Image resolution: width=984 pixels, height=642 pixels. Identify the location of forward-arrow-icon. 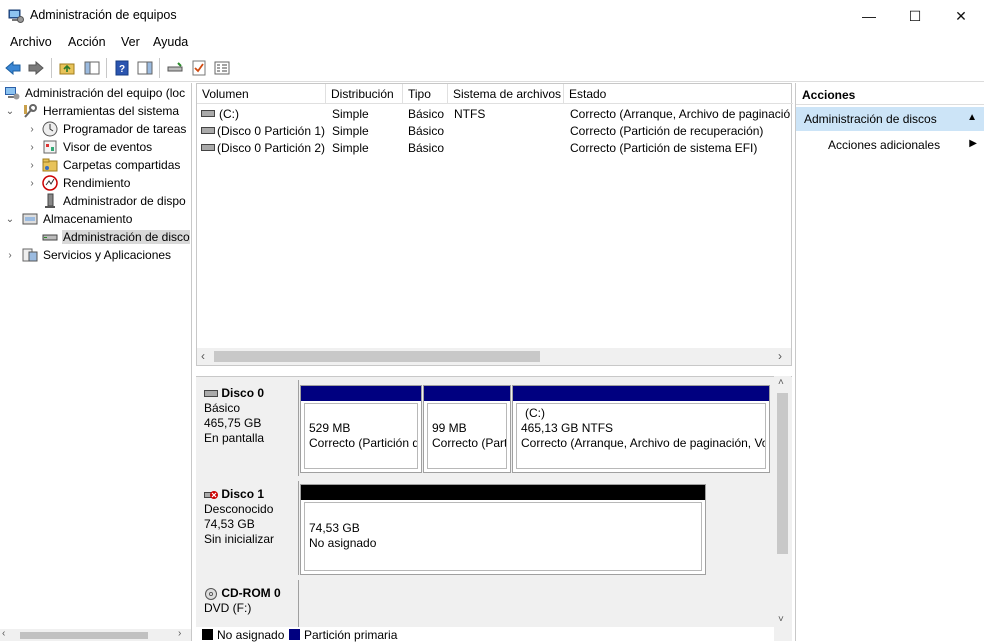
(36, 68).